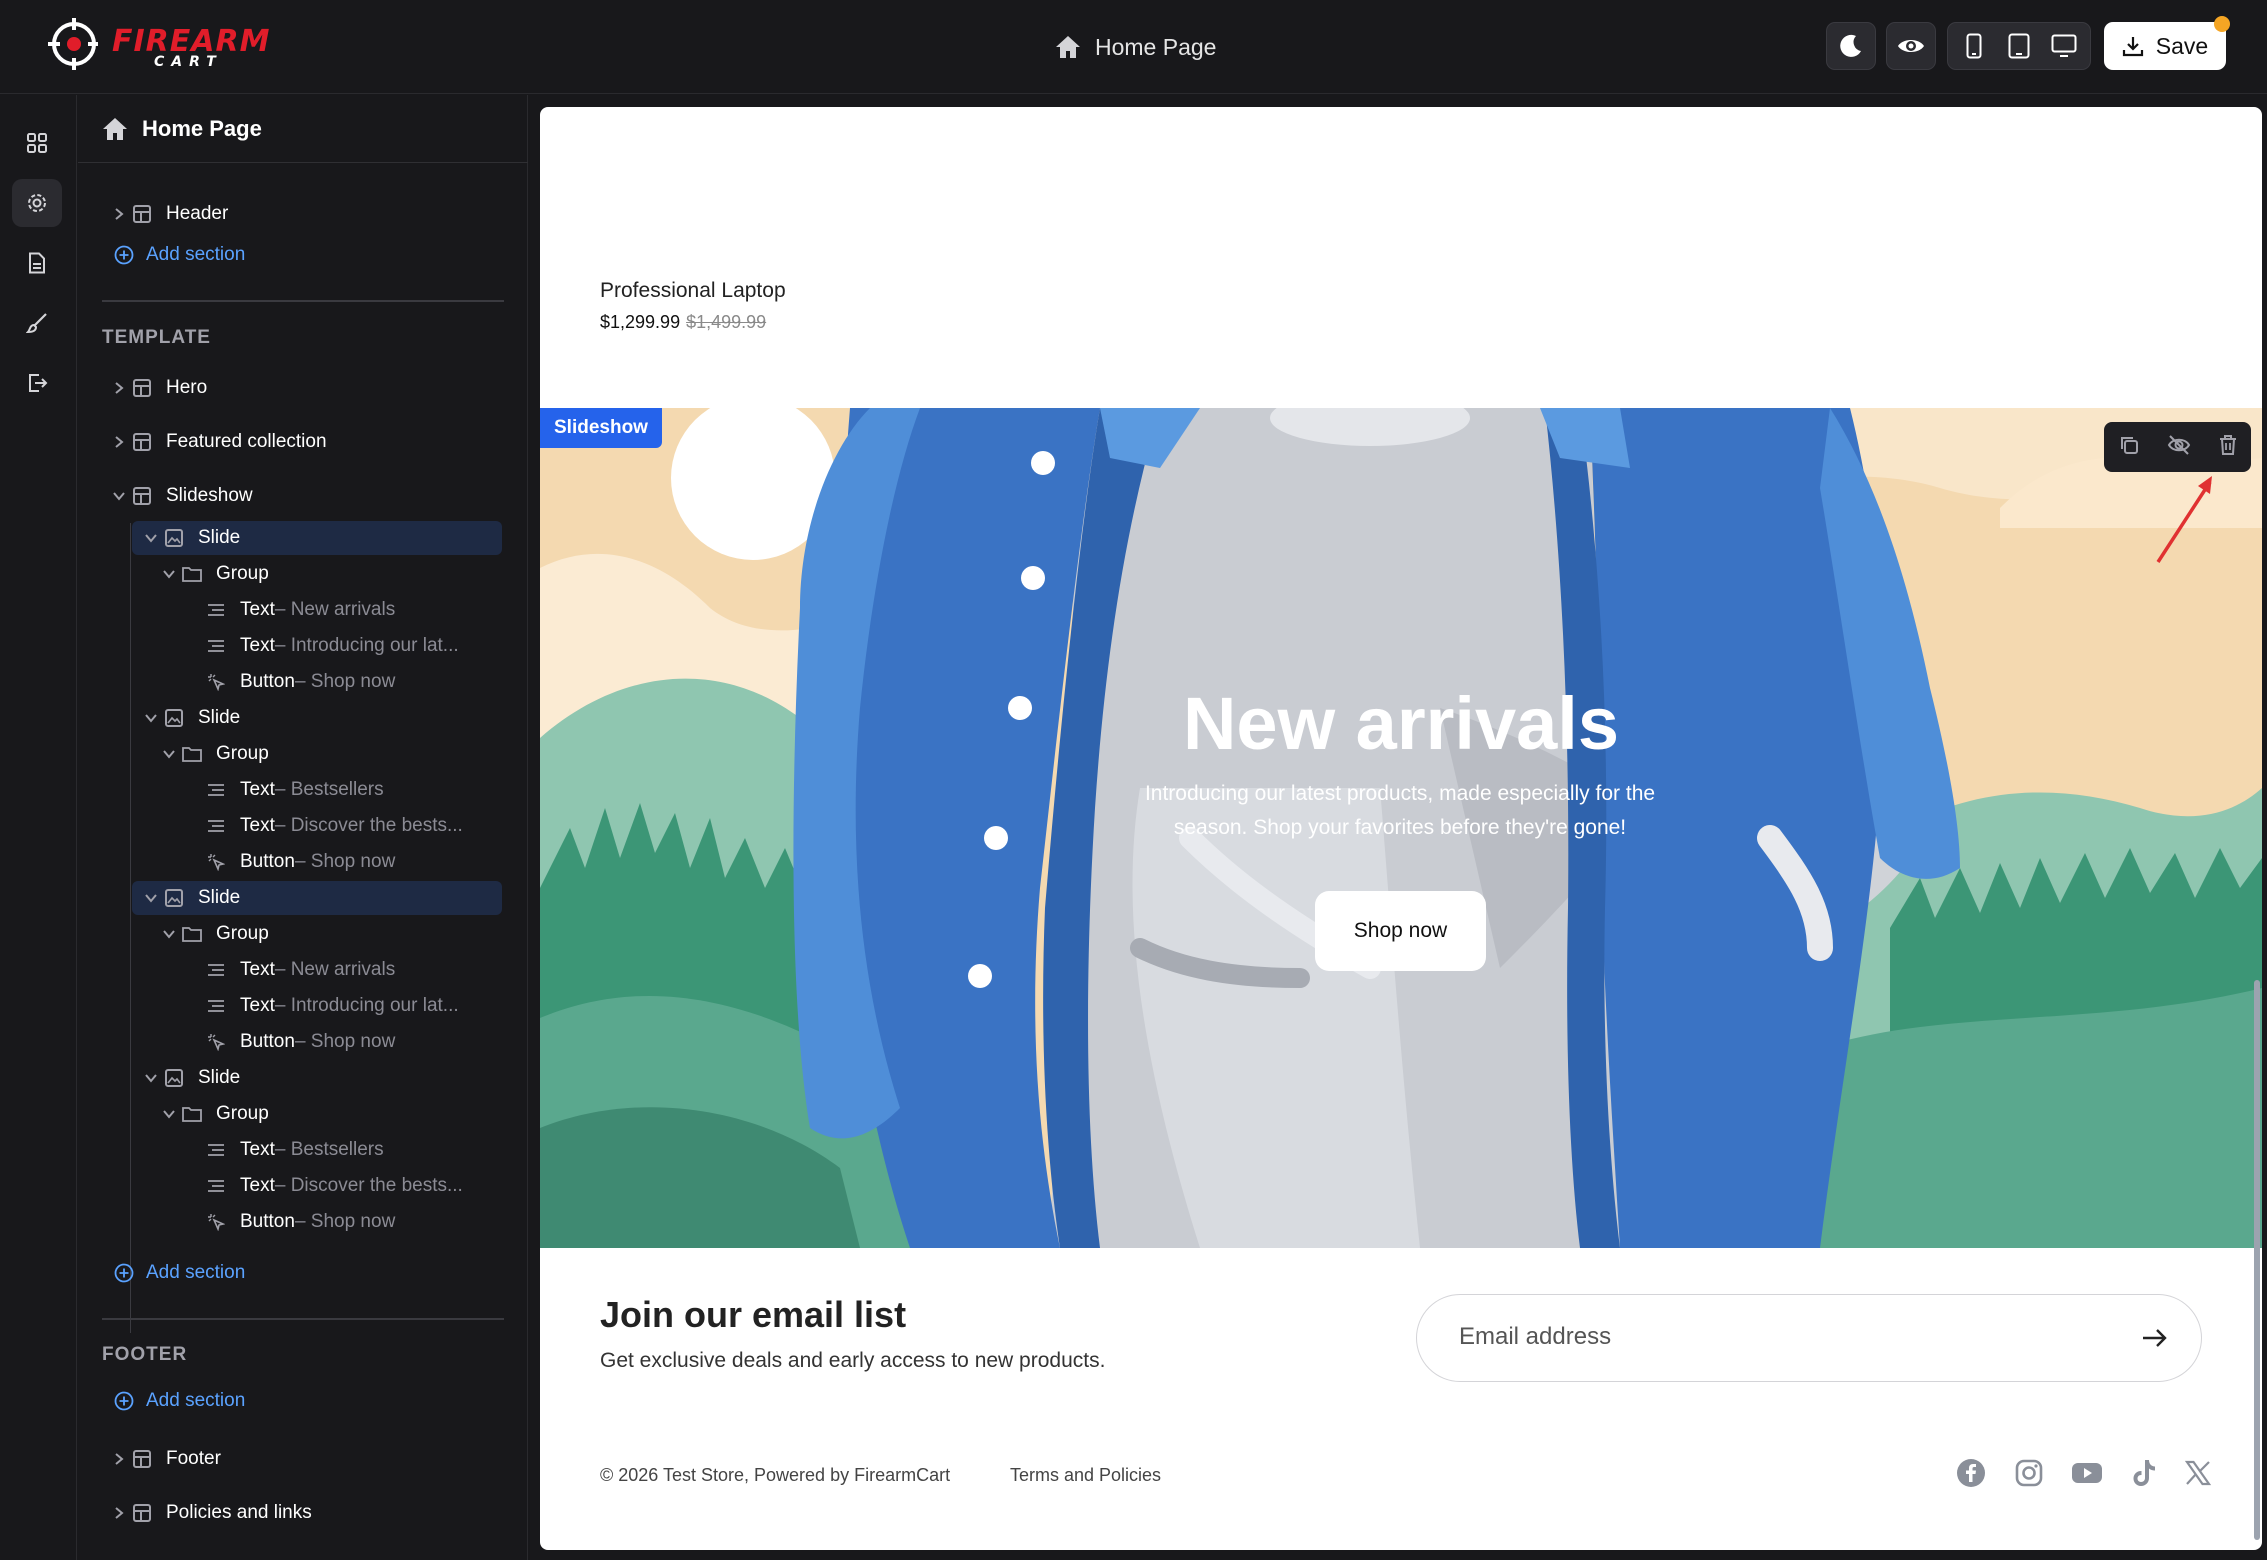 This screenshot has height=1560, width=2267. I want to click on logo-subtitle: CART, so click(188, 62).